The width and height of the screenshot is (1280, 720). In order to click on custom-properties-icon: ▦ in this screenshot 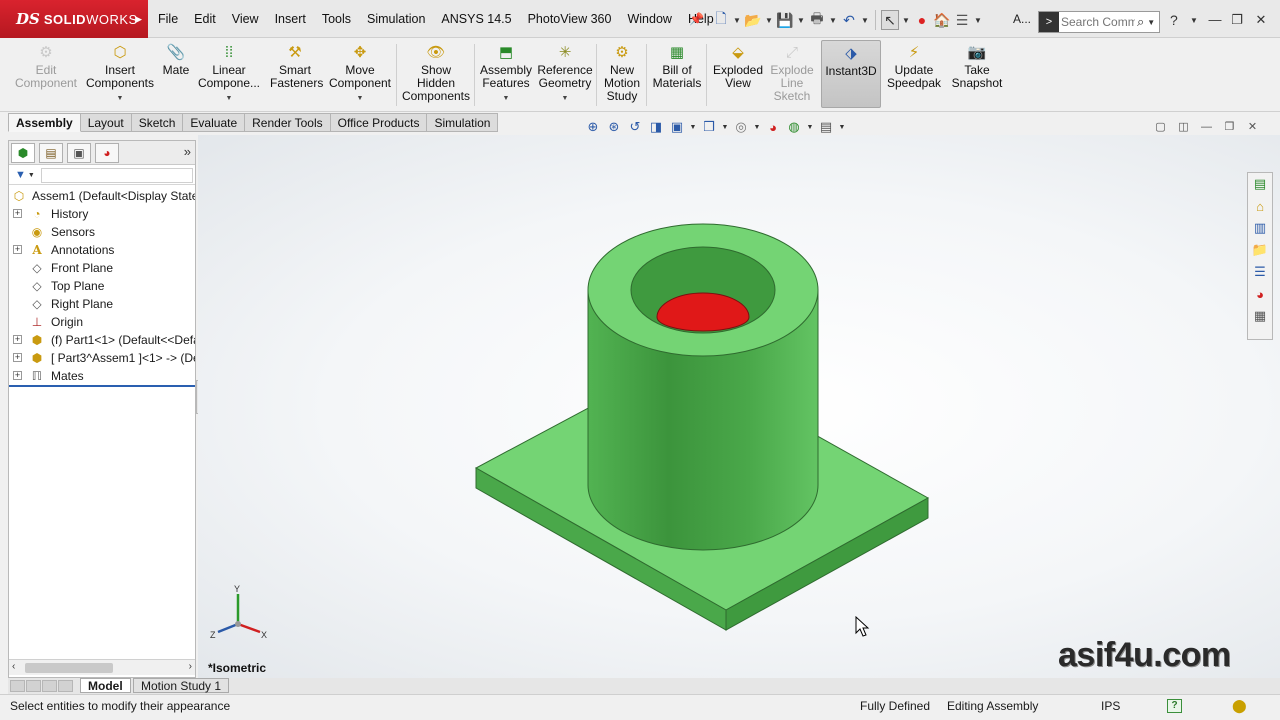, I will do `click(1260, 316)`.